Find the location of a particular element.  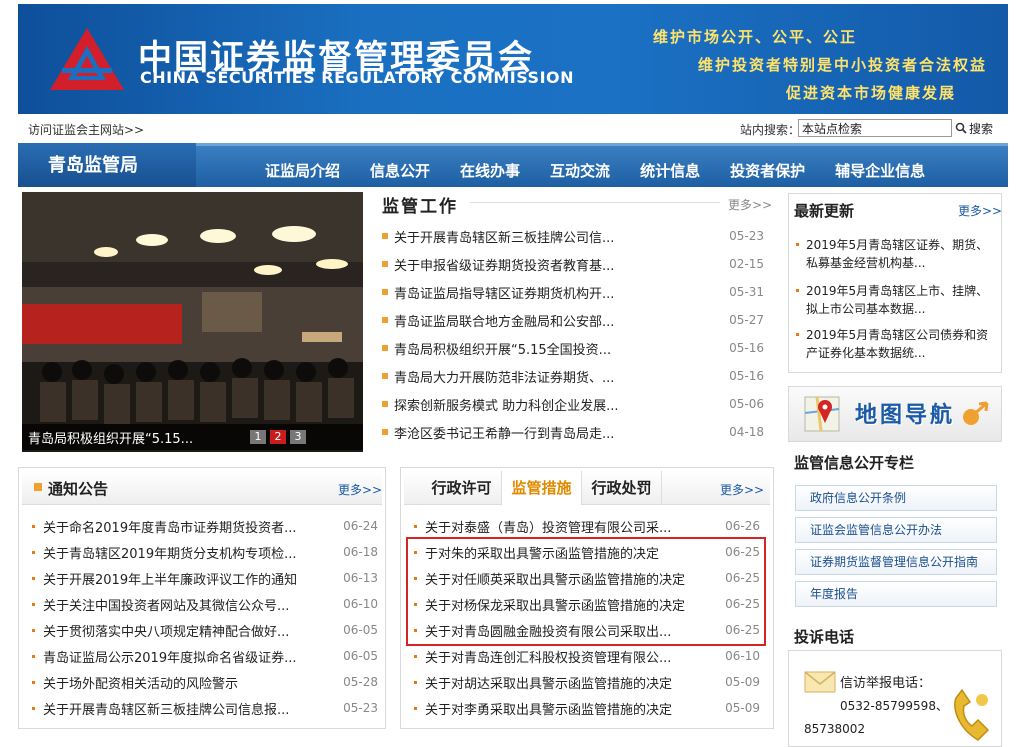

list-item: 关于对胡达采取出具警示函监管措施的决定 05-09 is located at coordinates (587, 682).